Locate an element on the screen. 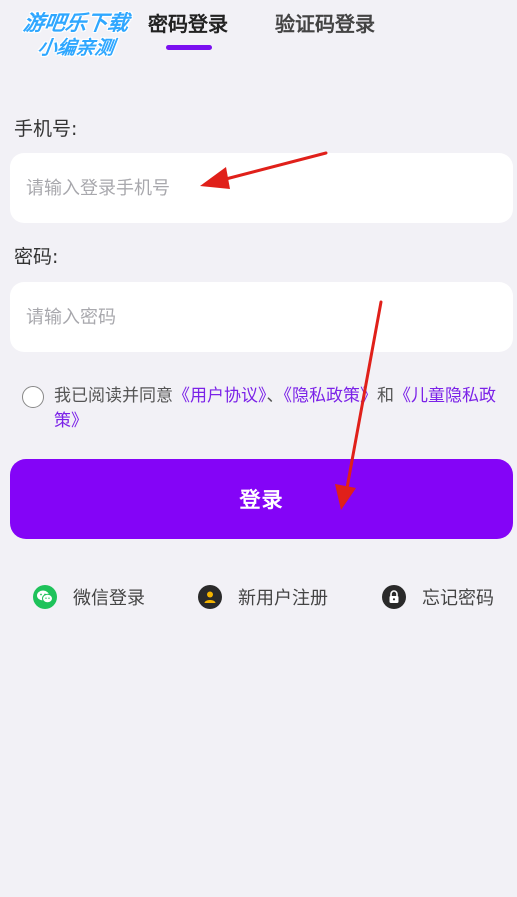 This screenshot has height=897, width=517. annotation-arrows is located at coordinates (291, 330).